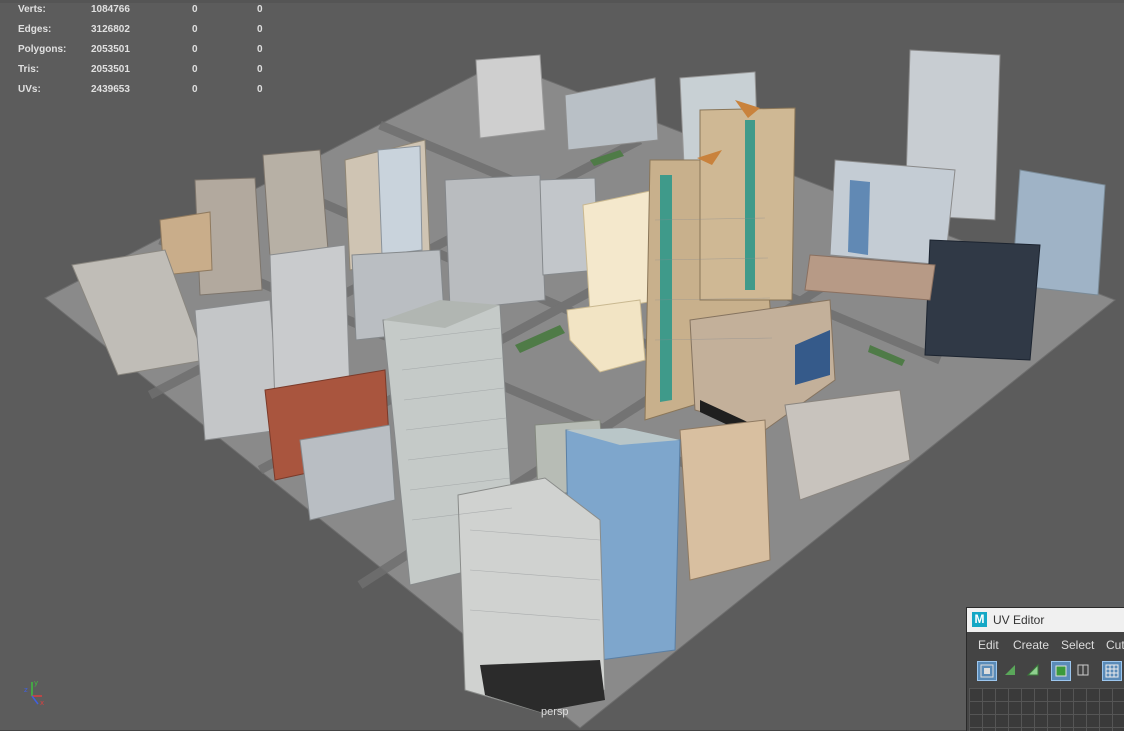  I want to click on uv-shell-icon, so click(987, 671).